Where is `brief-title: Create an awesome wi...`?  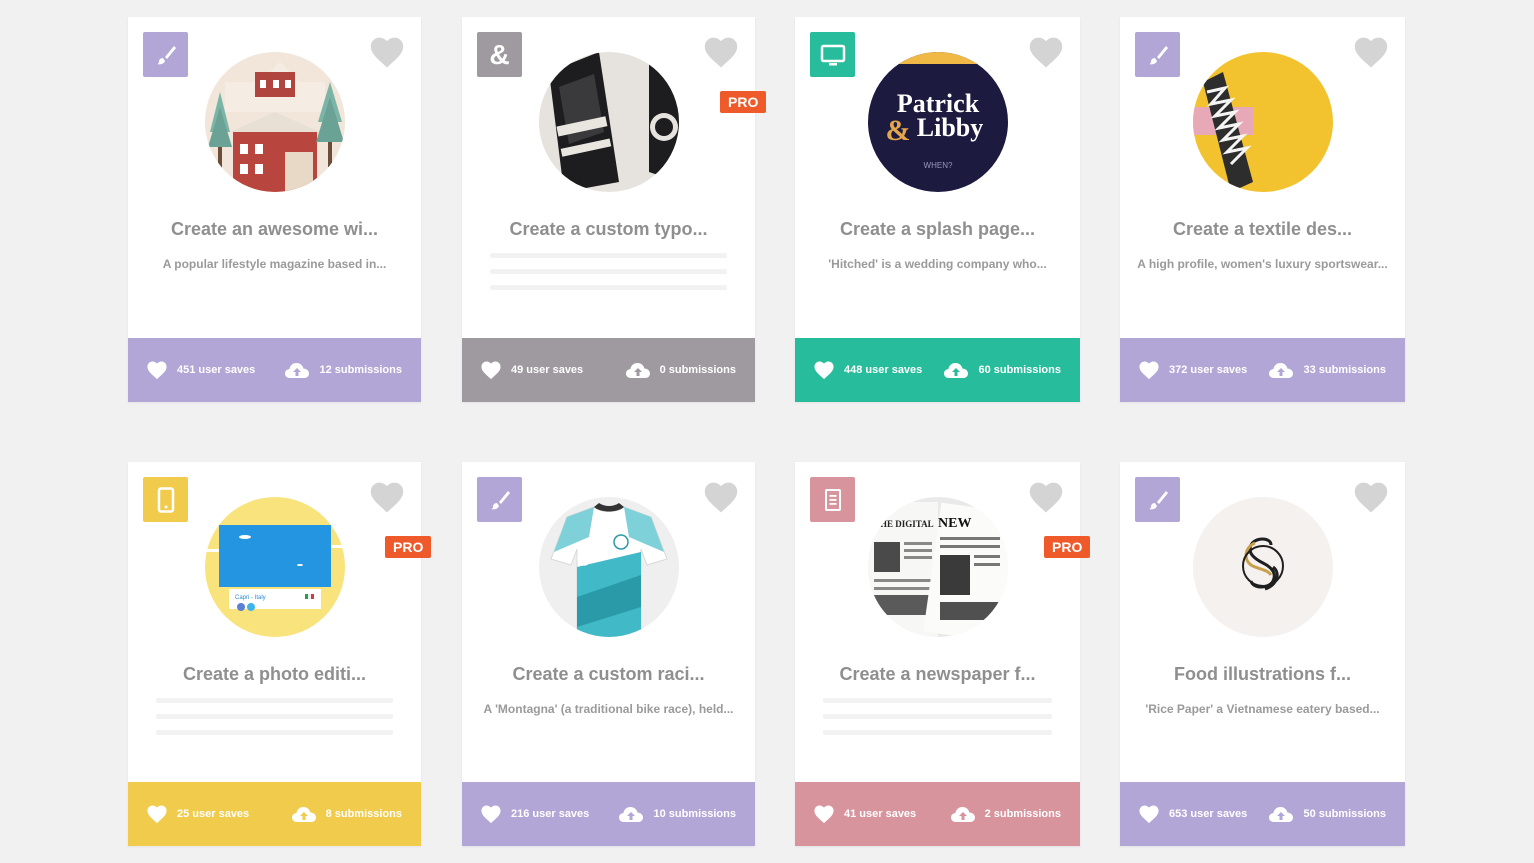
brief-title: Create an awesome wi... is located at coordinates (274, 229).